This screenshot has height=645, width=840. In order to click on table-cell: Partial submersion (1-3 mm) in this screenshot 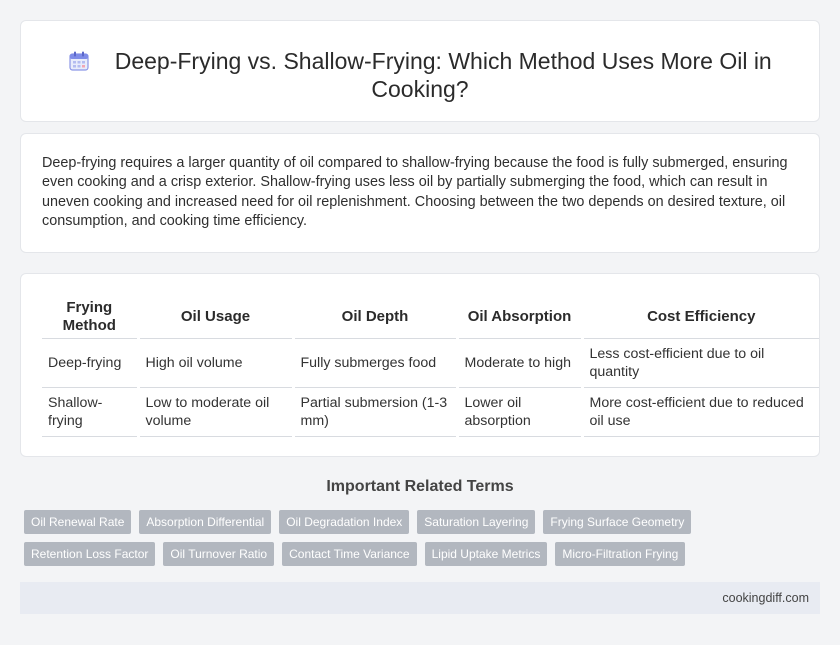, I will do `click(374, 412)`.